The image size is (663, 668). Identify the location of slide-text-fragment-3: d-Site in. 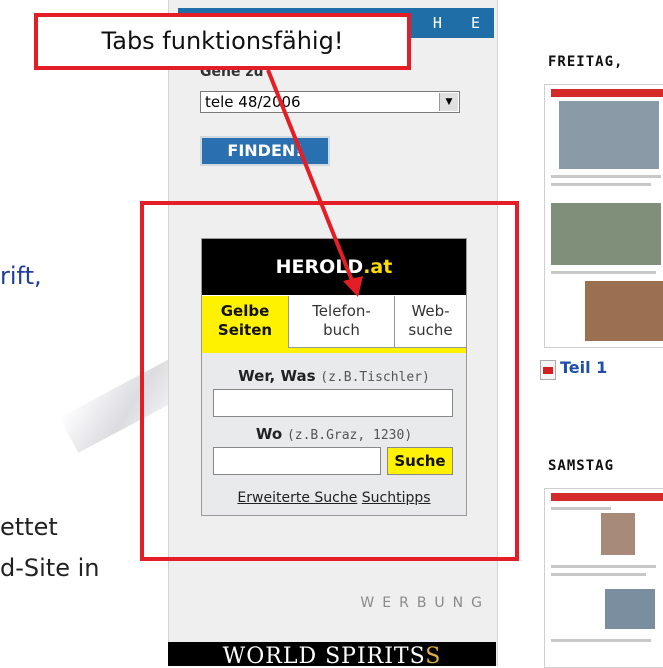
(50, 568).